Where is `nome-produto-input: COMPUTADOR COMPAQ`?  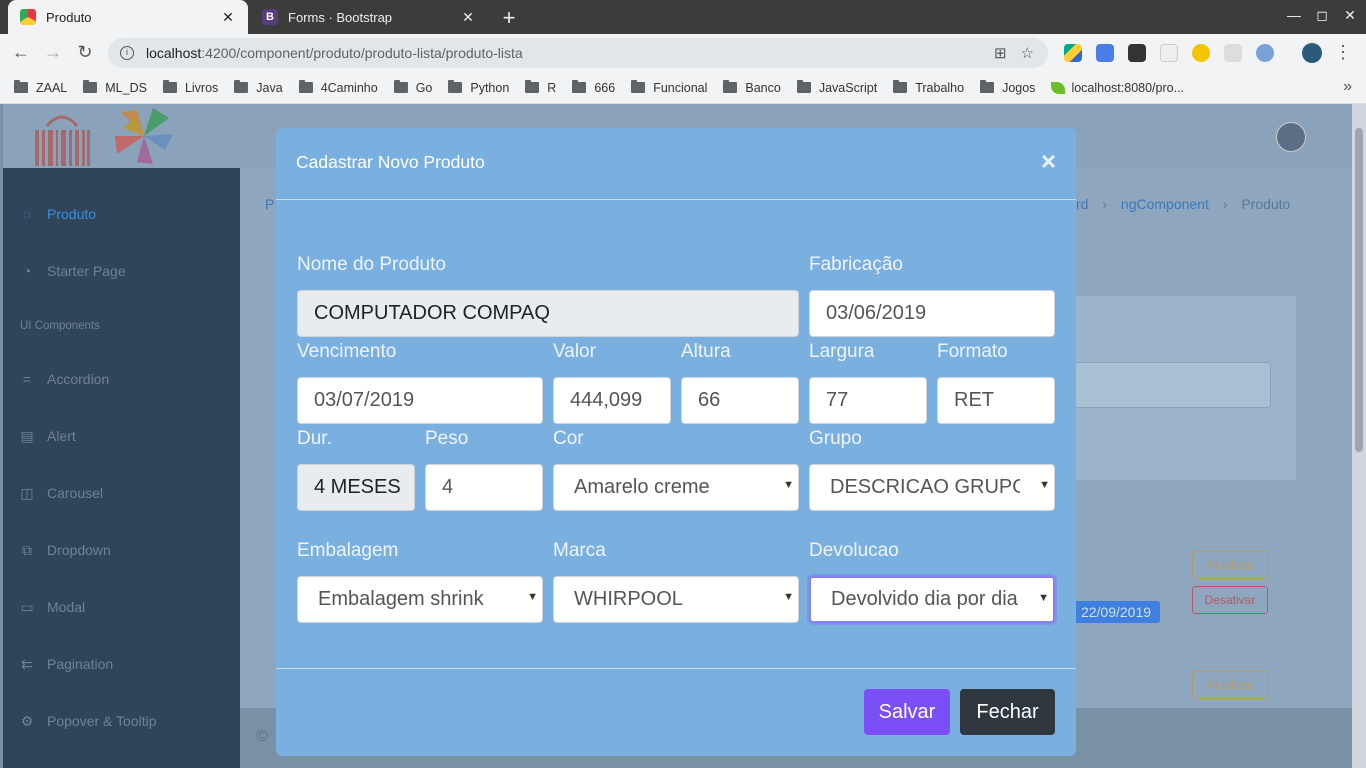 nome-produto-input: COMPUTADOR COMPAQ is located at coordinates (548, 313).